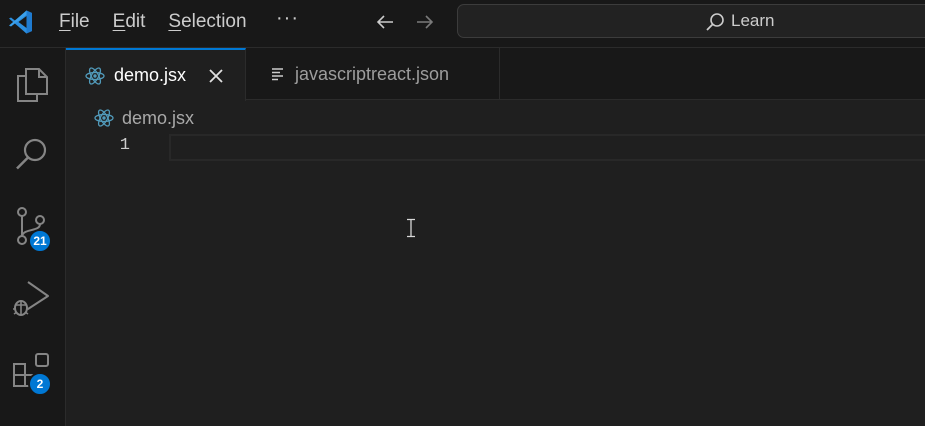 This screenshot has height=426, width=925. Describe the element at coordinates (216, 76) in the screenshot. I see `close-icon` at that location.